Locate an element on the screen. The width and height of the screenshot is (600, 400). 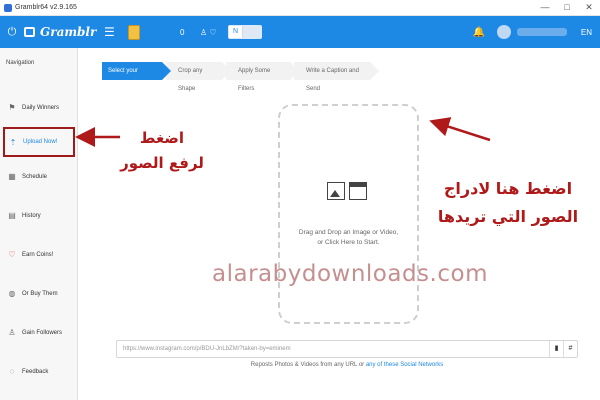
annotation-insert-line-2: الصور التي تريدها is located at coordinates (508, 216).